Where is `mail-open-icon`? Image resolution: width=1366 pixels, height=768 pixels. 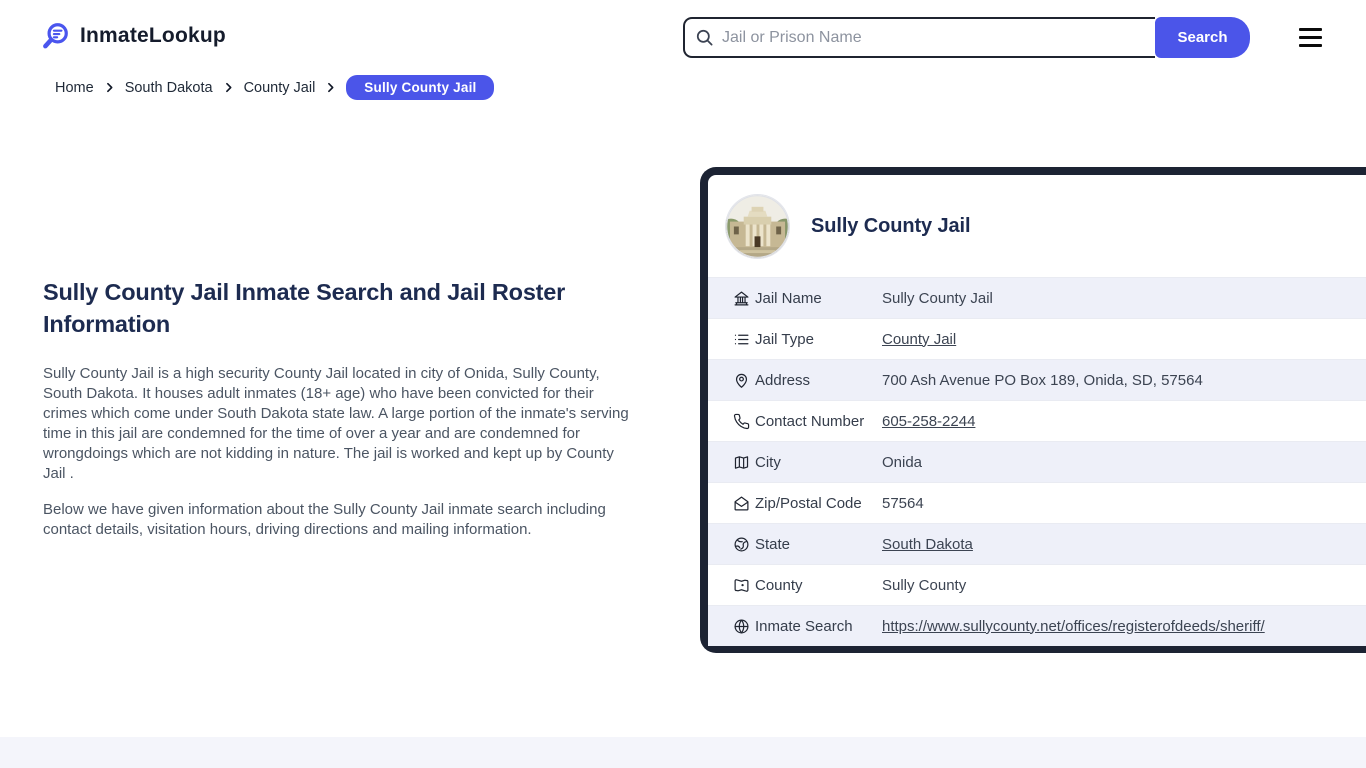
mail-open-icon is located at coordinates (744, 503).